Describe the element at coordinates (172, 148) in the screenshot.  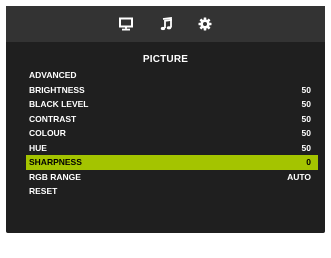
I see `menu-item-hue: HUE 50` at that location.